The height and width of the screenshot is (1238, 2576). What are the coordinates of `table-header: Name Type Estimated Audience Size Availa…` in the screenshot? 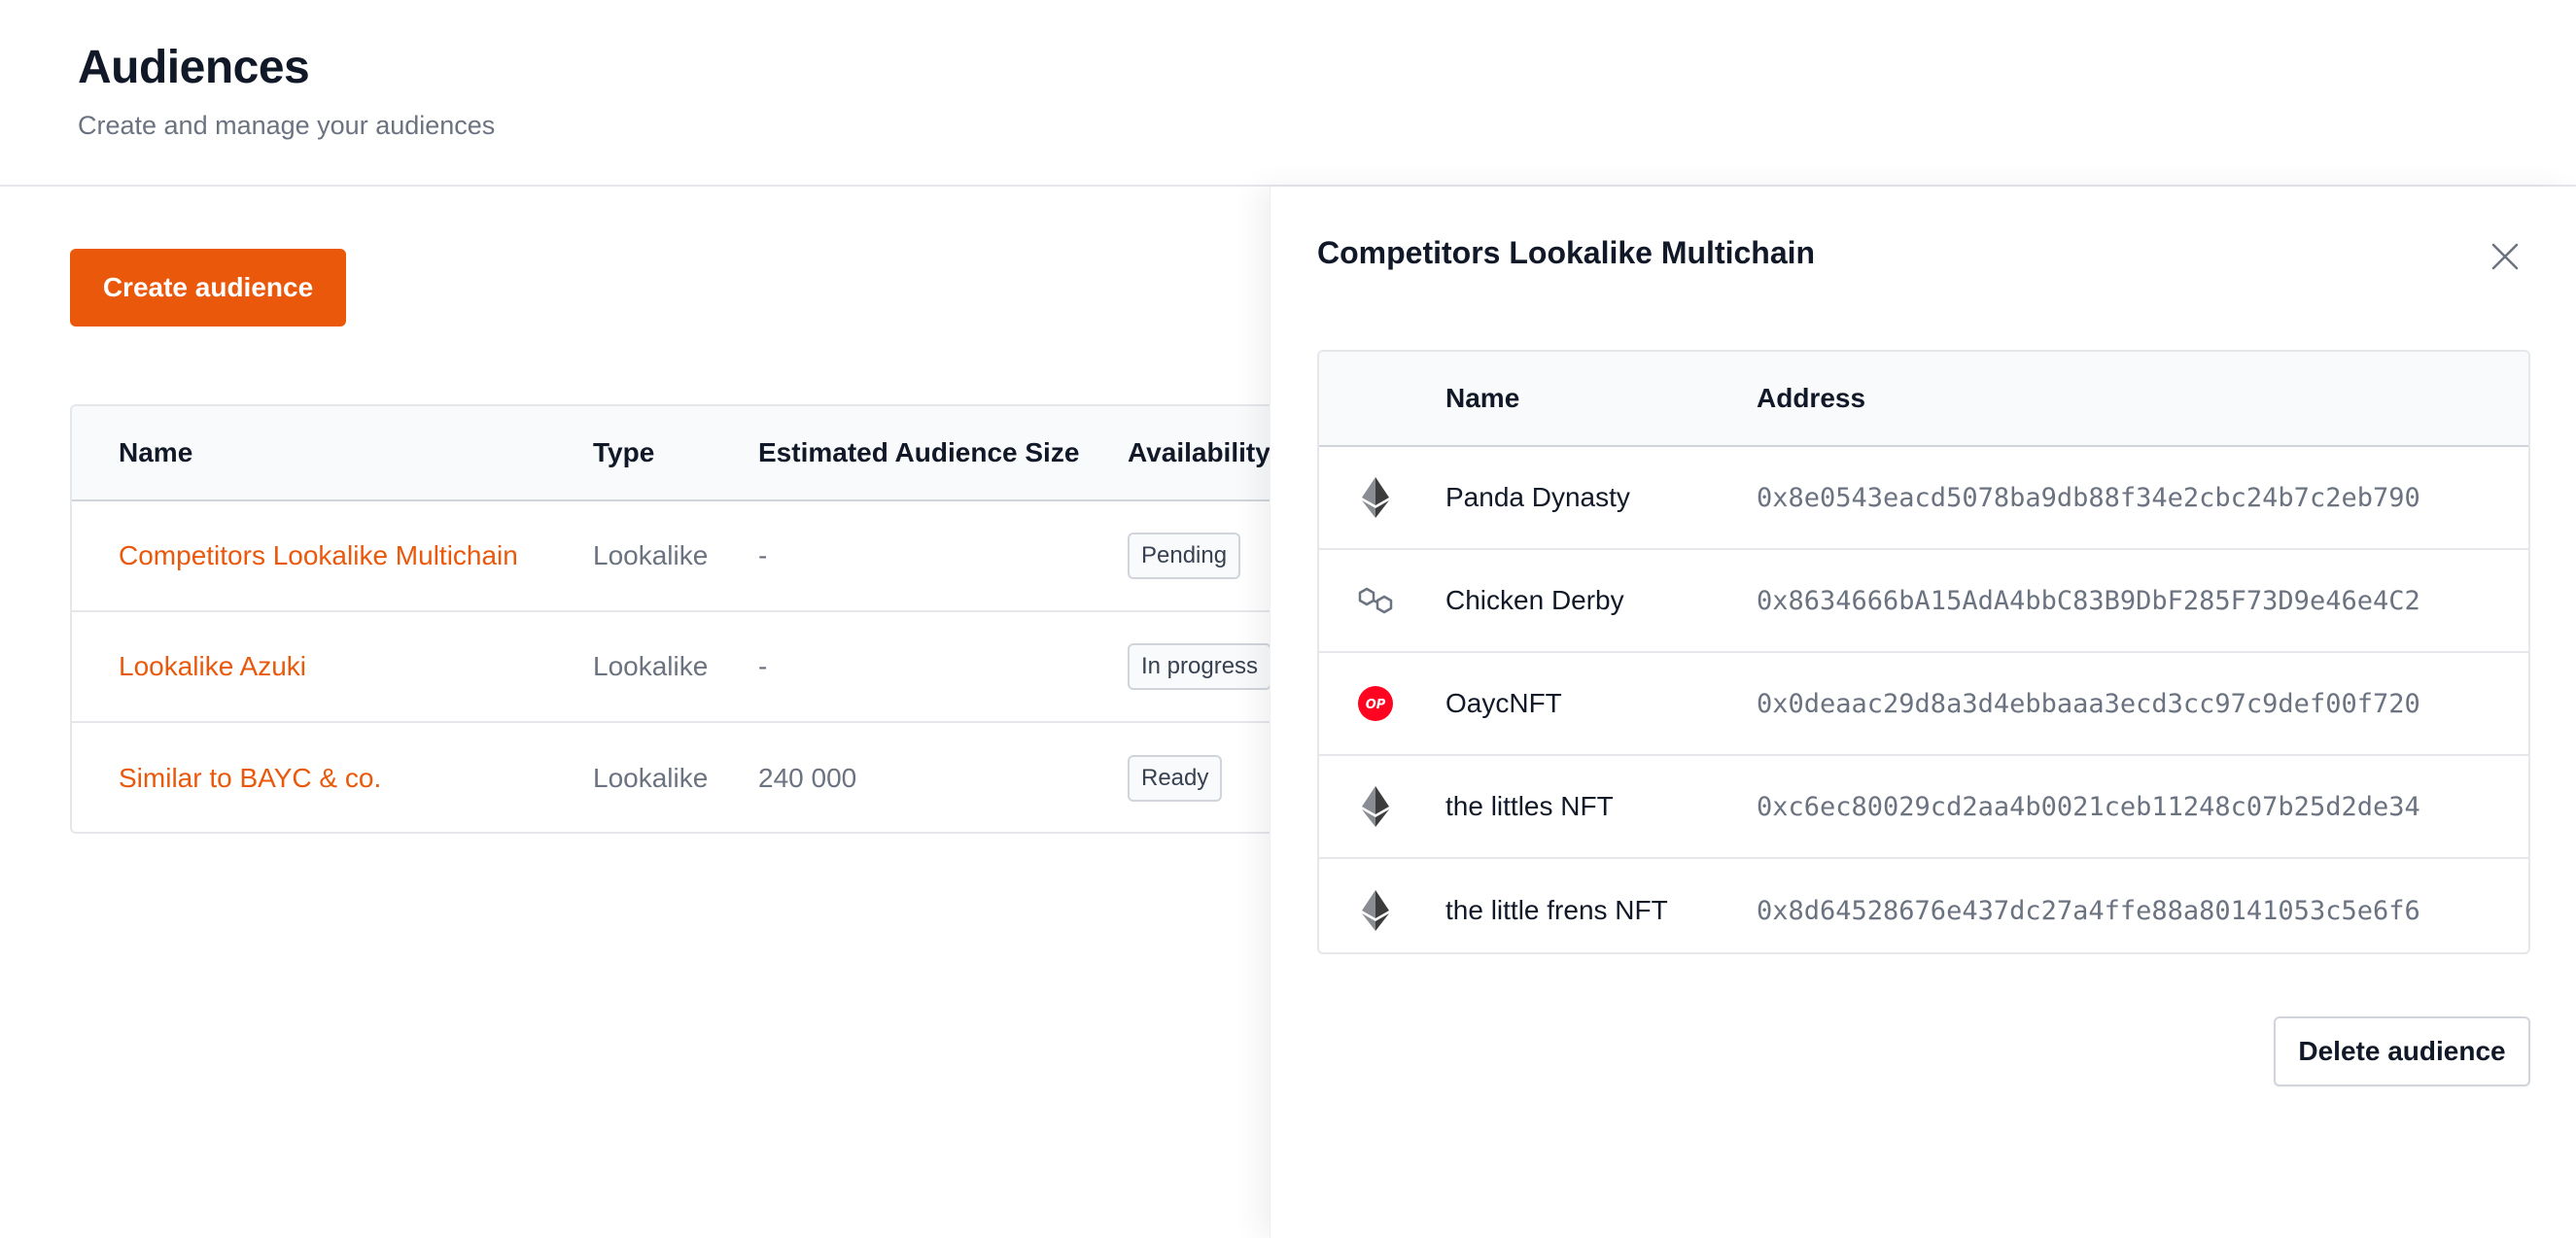 It's located at (682, 453).